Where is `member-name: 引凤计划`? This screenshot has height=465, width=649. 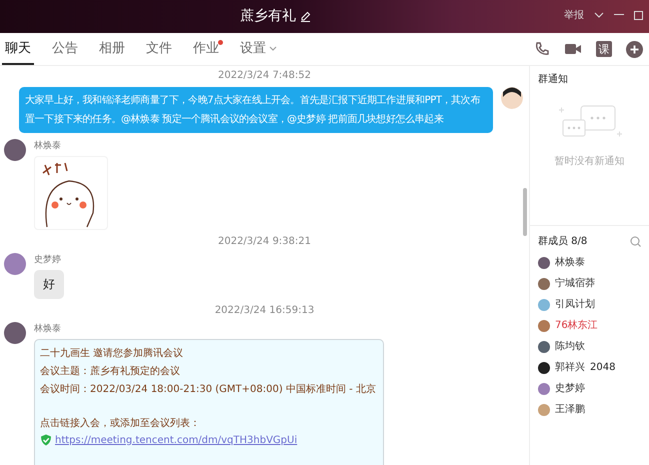 member-name: 引凤计划 is located at coordinates (575, 304).